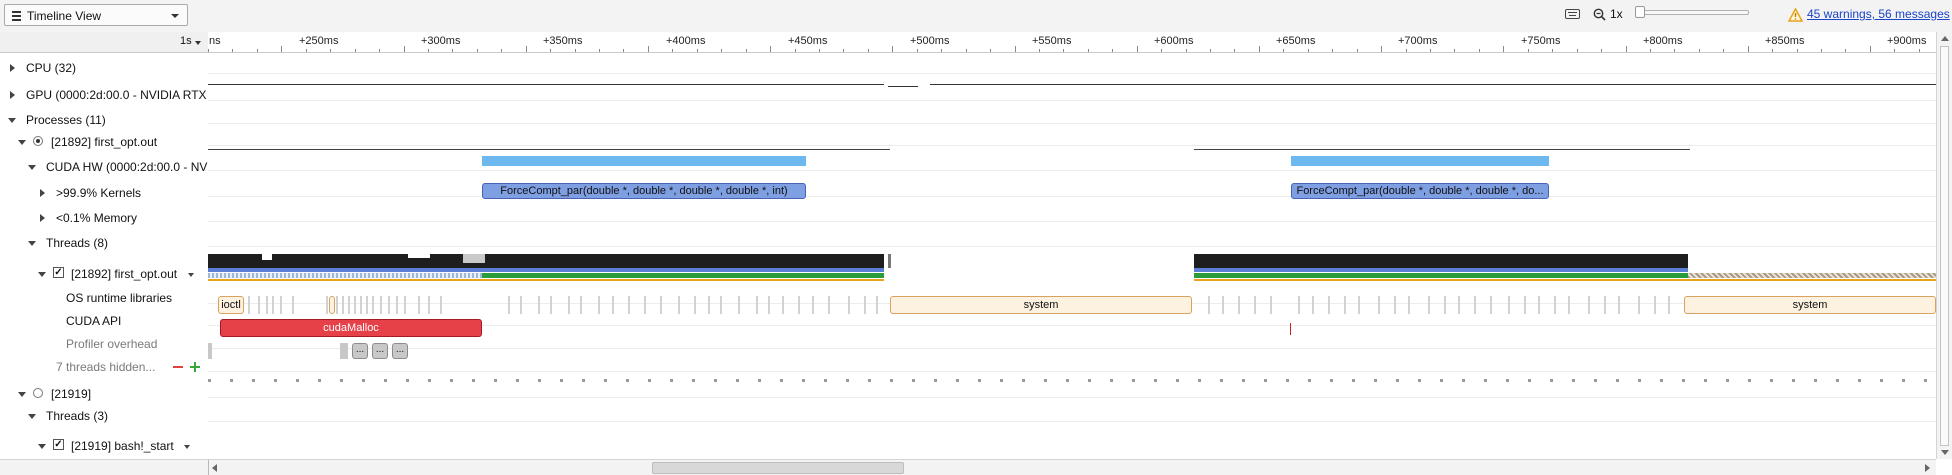 The image size is (1952, 475). What do you see at coordinates (58, 272) in the screenshot?
I see `thread-checkbox: ✓` at bounding box center [58, 272].